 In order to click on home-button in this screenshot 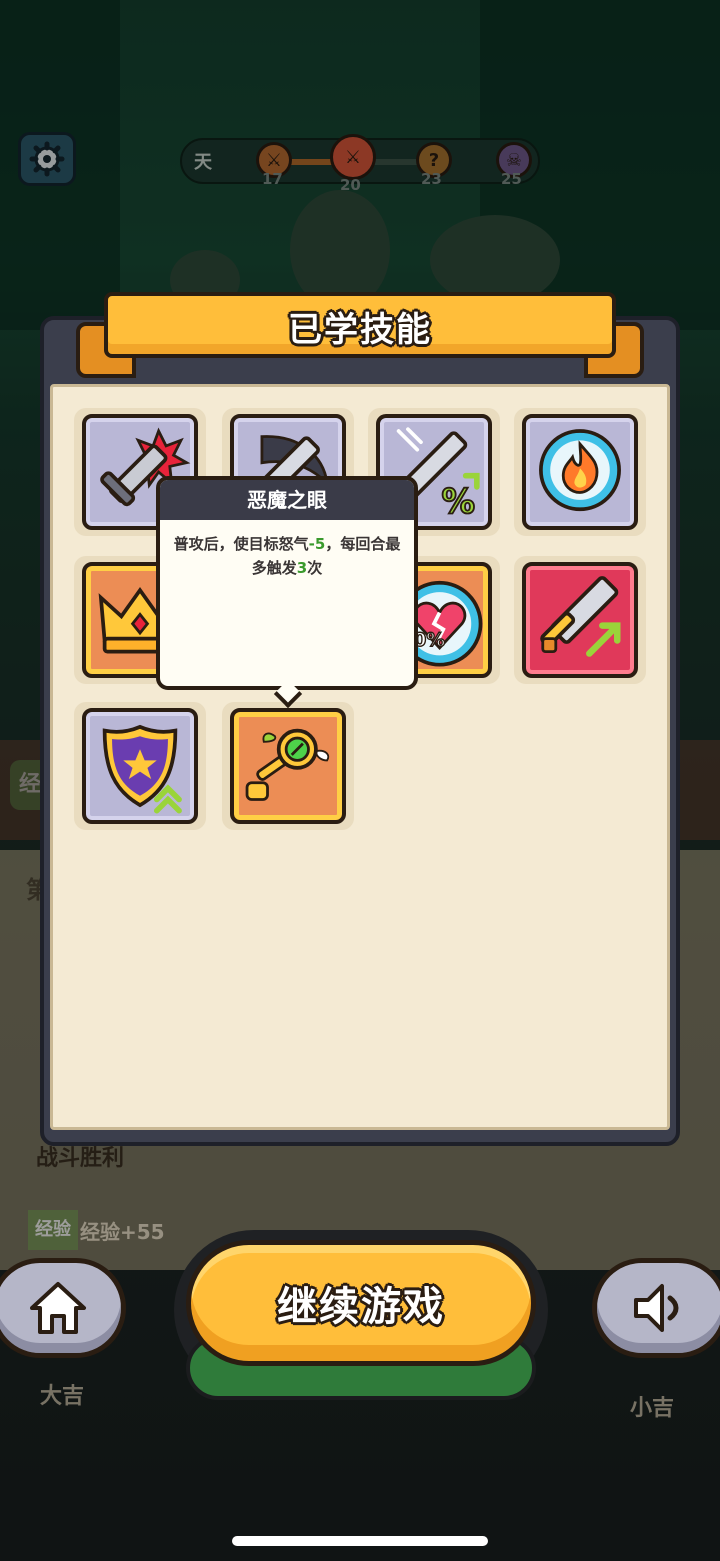, I will do `click(63, 1308)`.